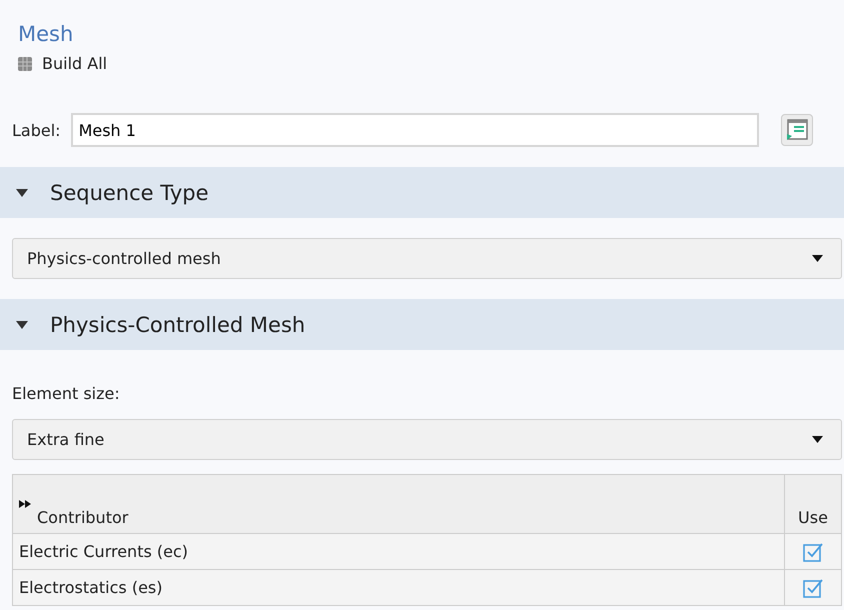 This screenshot has height=610, width=844. What do you see at coordinates (398, 588) in the screenshot?
I see `table-cell: Electrostatics (es)` at bounding box center [398, 588].